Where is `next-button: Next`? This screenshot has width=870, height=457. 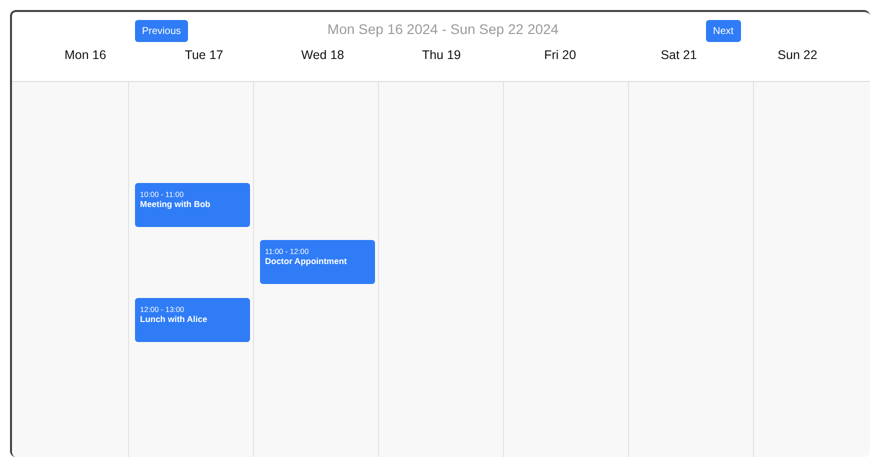
next-button: Next is located at coordinates (723, 31).